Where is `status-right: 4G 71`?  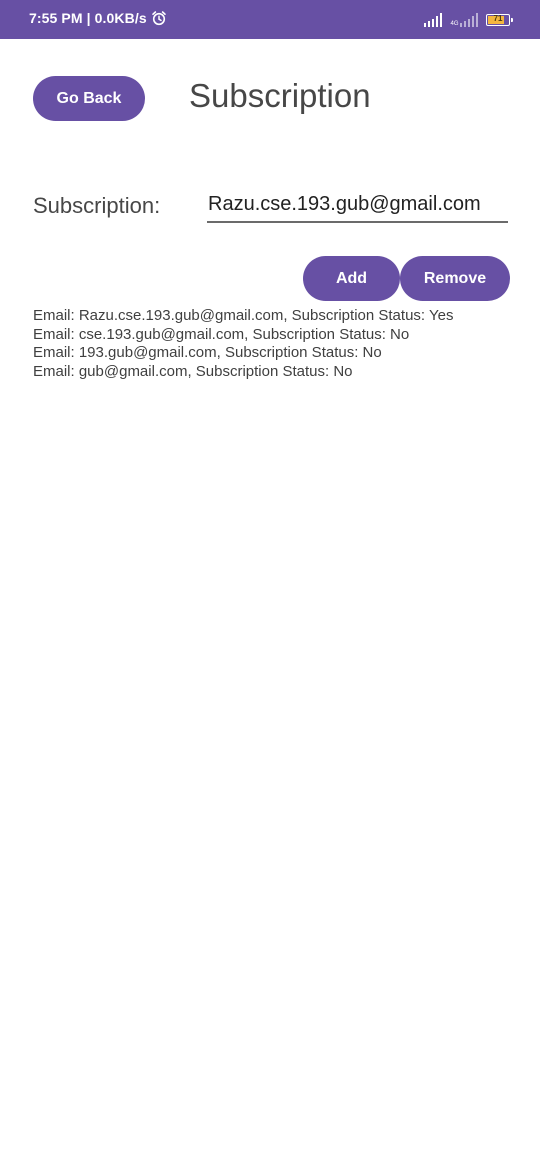
status-right: 4G 71 is located at coordinates (468, 20).